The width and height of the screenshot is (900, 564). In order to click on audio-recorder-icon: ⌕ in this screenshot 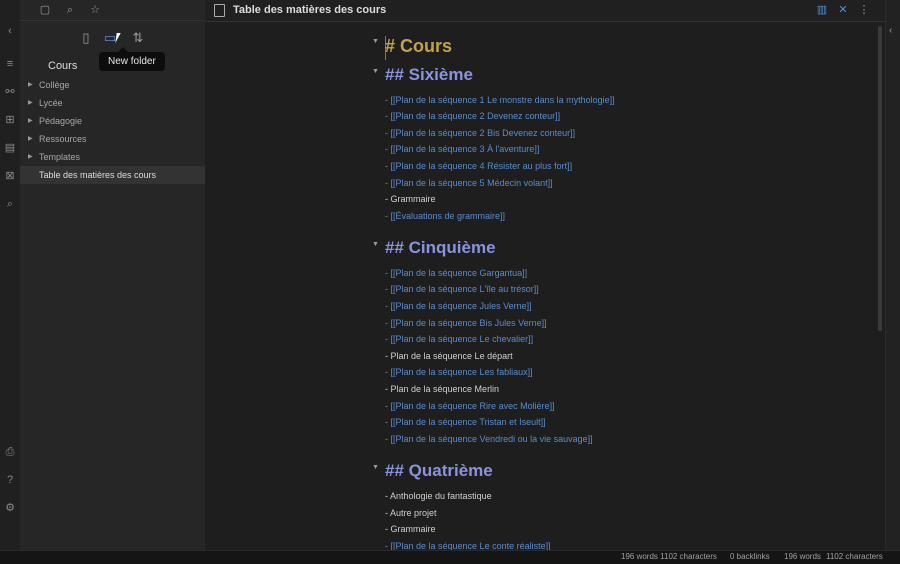, I will do `click(10, 204)`.